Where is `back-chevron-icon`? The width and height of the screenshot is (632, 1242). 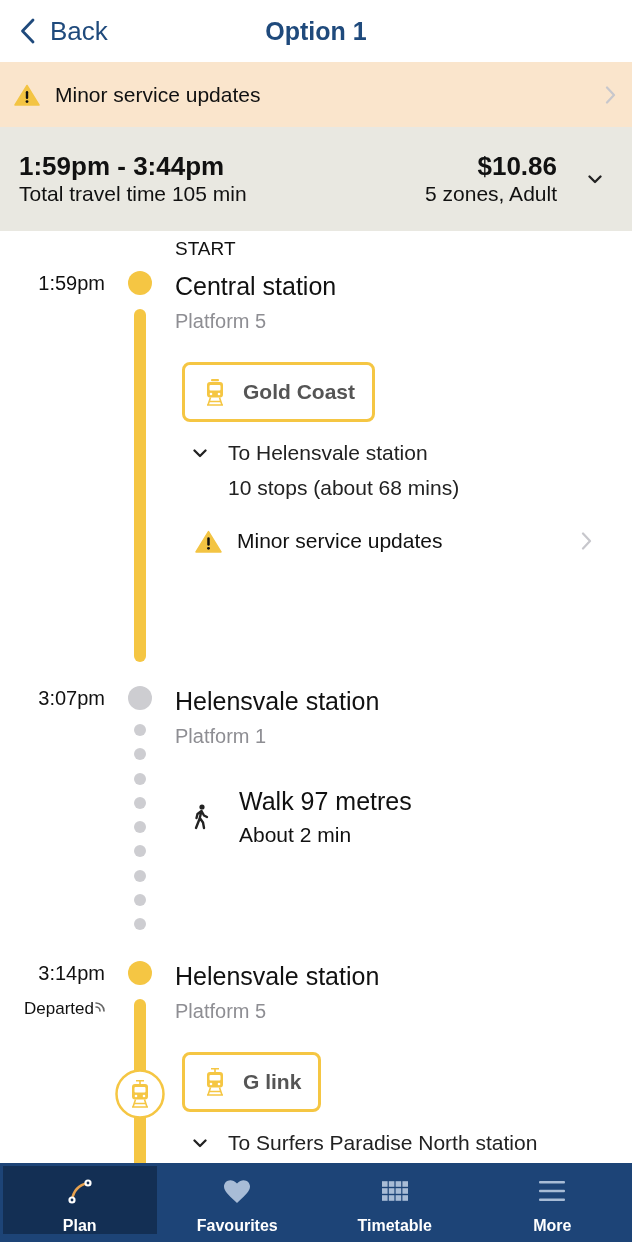 back-chevron-icon is located at coordinates (27, 31).